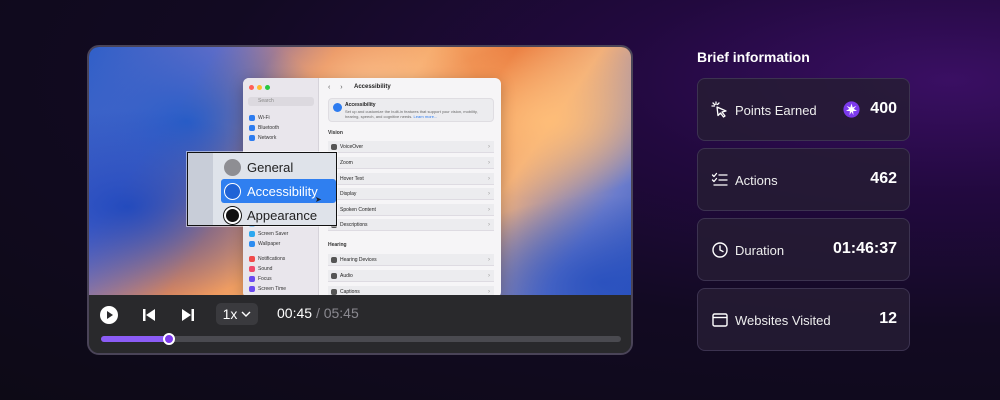 This screenshot has width=1000, height=400. What do you see at coordinates (281, 101) in the screenshot?
I see `settings-search: Search` at bounding box center [281, 101].